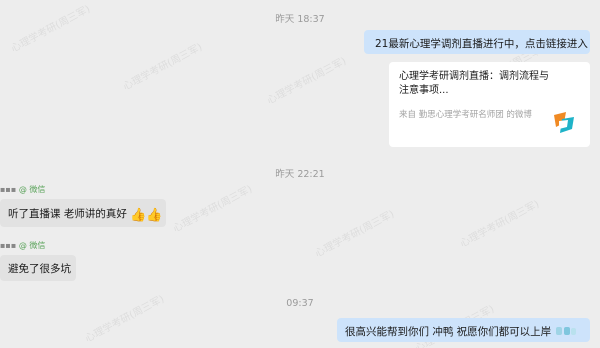  What do you see at coordinates (465, 115) in the screenshot?
I see `card-source: 来自 勤思心理学考研名师团 的微博` at bounding box center [465, 115].